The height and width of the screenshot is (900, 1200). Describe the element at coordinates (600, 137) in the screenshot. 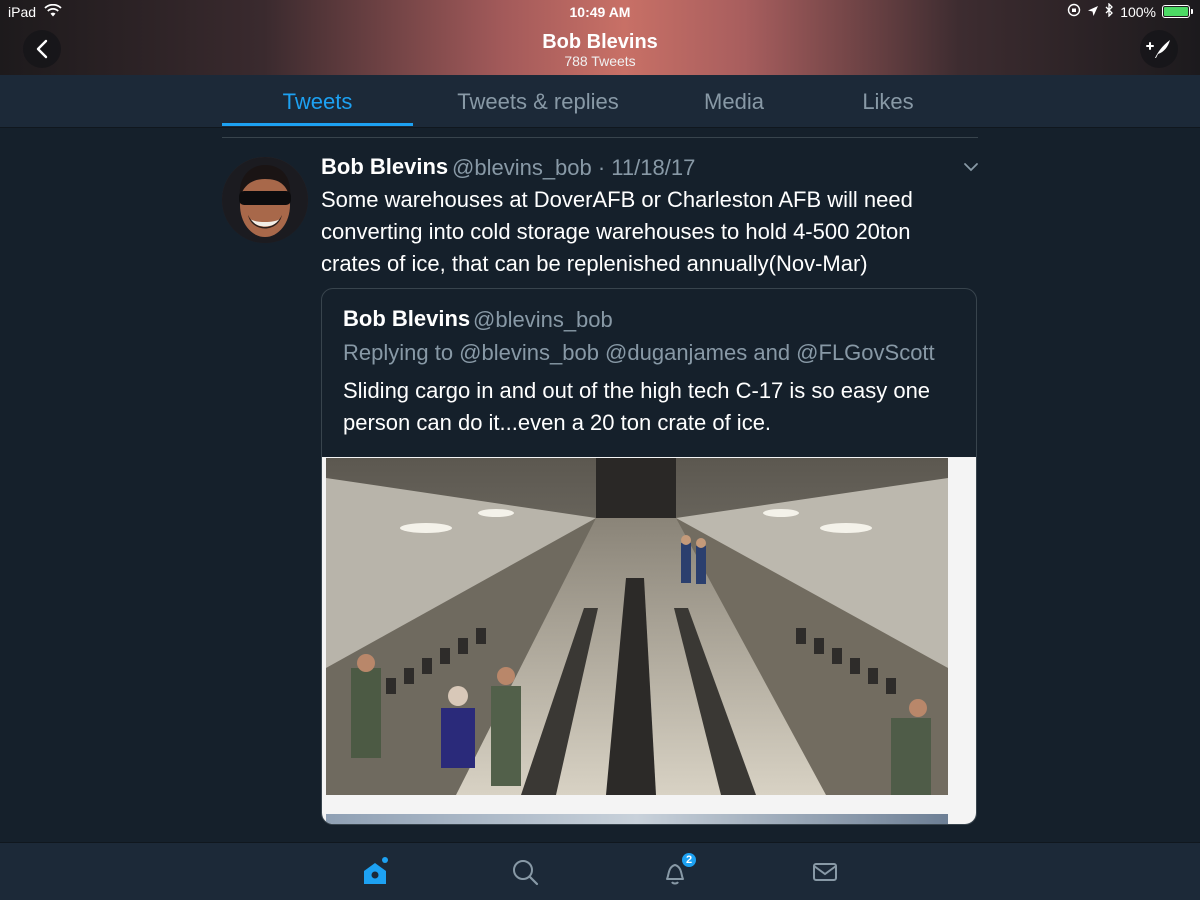

I see `timeline-divider` at that location.